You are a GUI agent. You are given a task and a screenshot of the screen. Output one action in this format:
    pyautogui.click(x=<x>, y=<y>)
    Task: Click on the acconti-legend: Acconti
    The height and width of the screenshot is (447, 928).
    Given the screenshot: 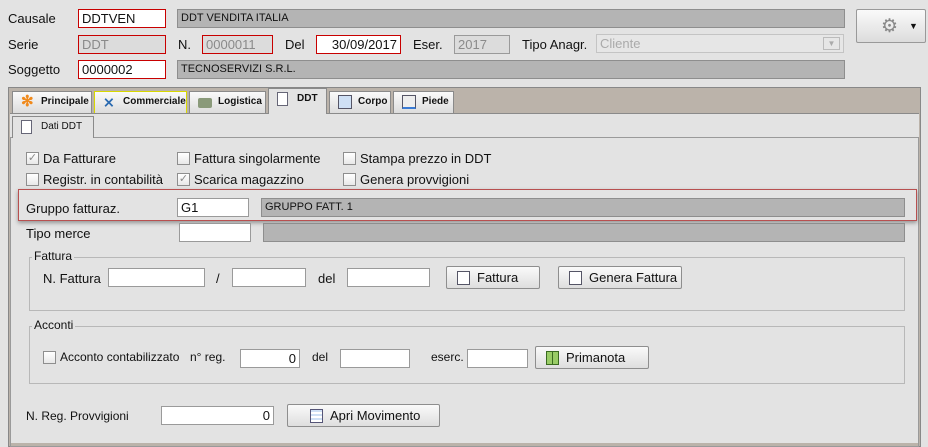 What is the action you would take?
    pyautogui.click(x=54, y=325)
    